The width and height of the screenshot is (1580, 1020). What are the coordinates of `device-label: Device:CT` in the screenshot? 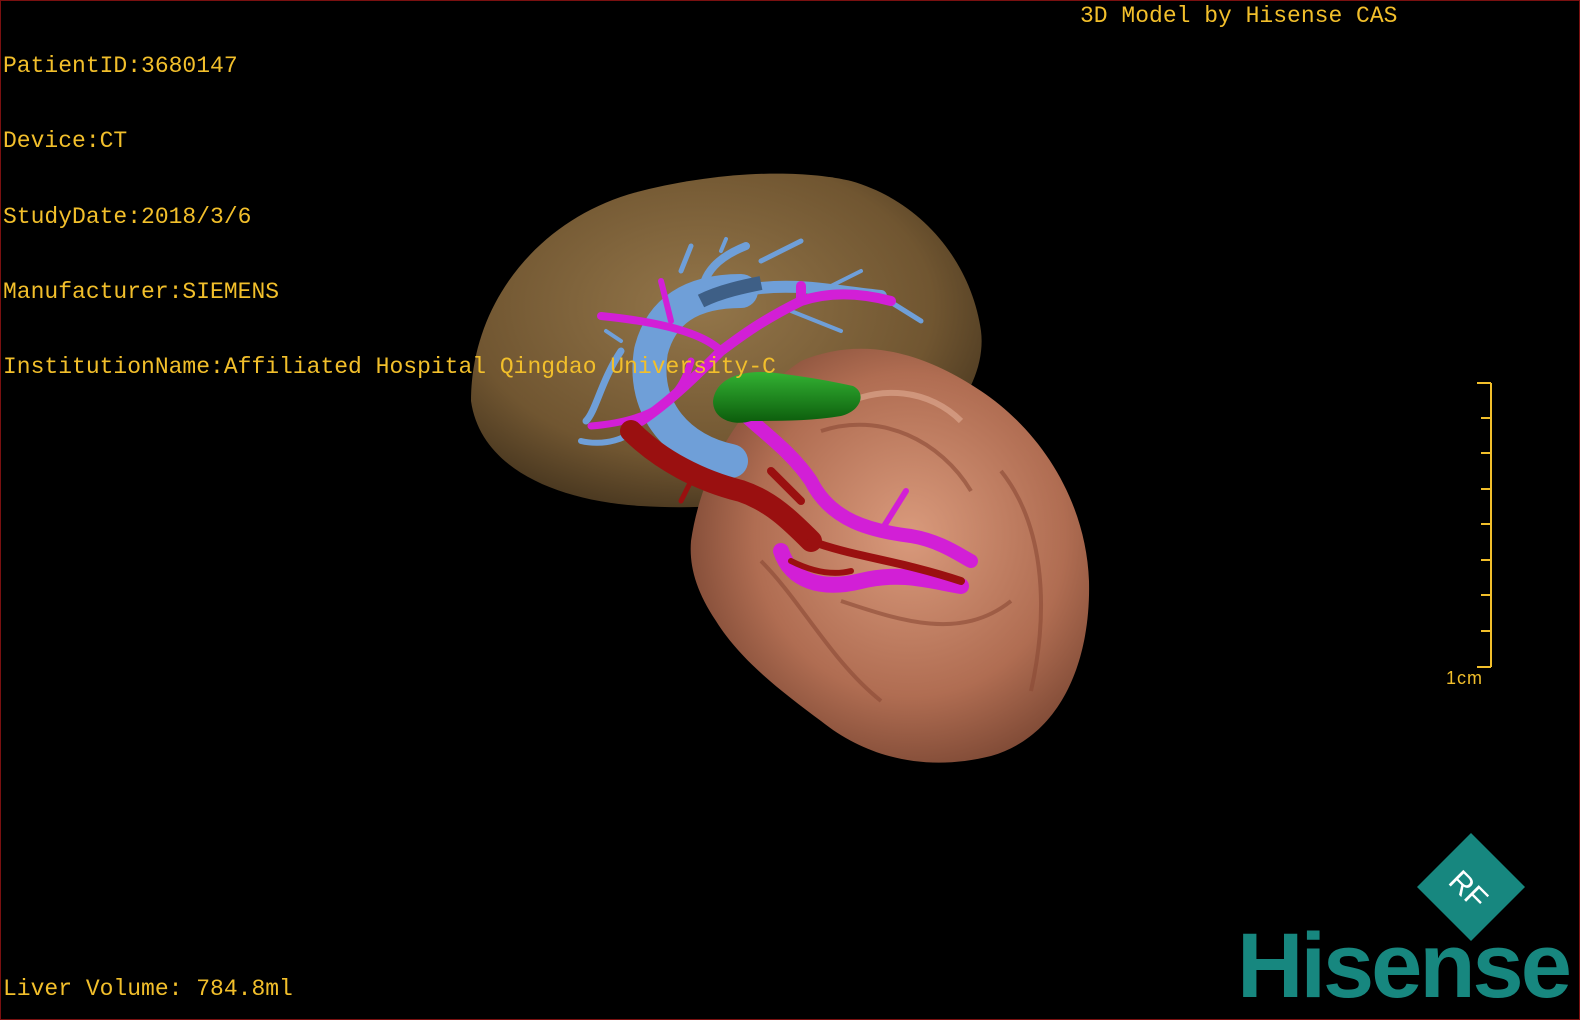 It's located at (65, 141).